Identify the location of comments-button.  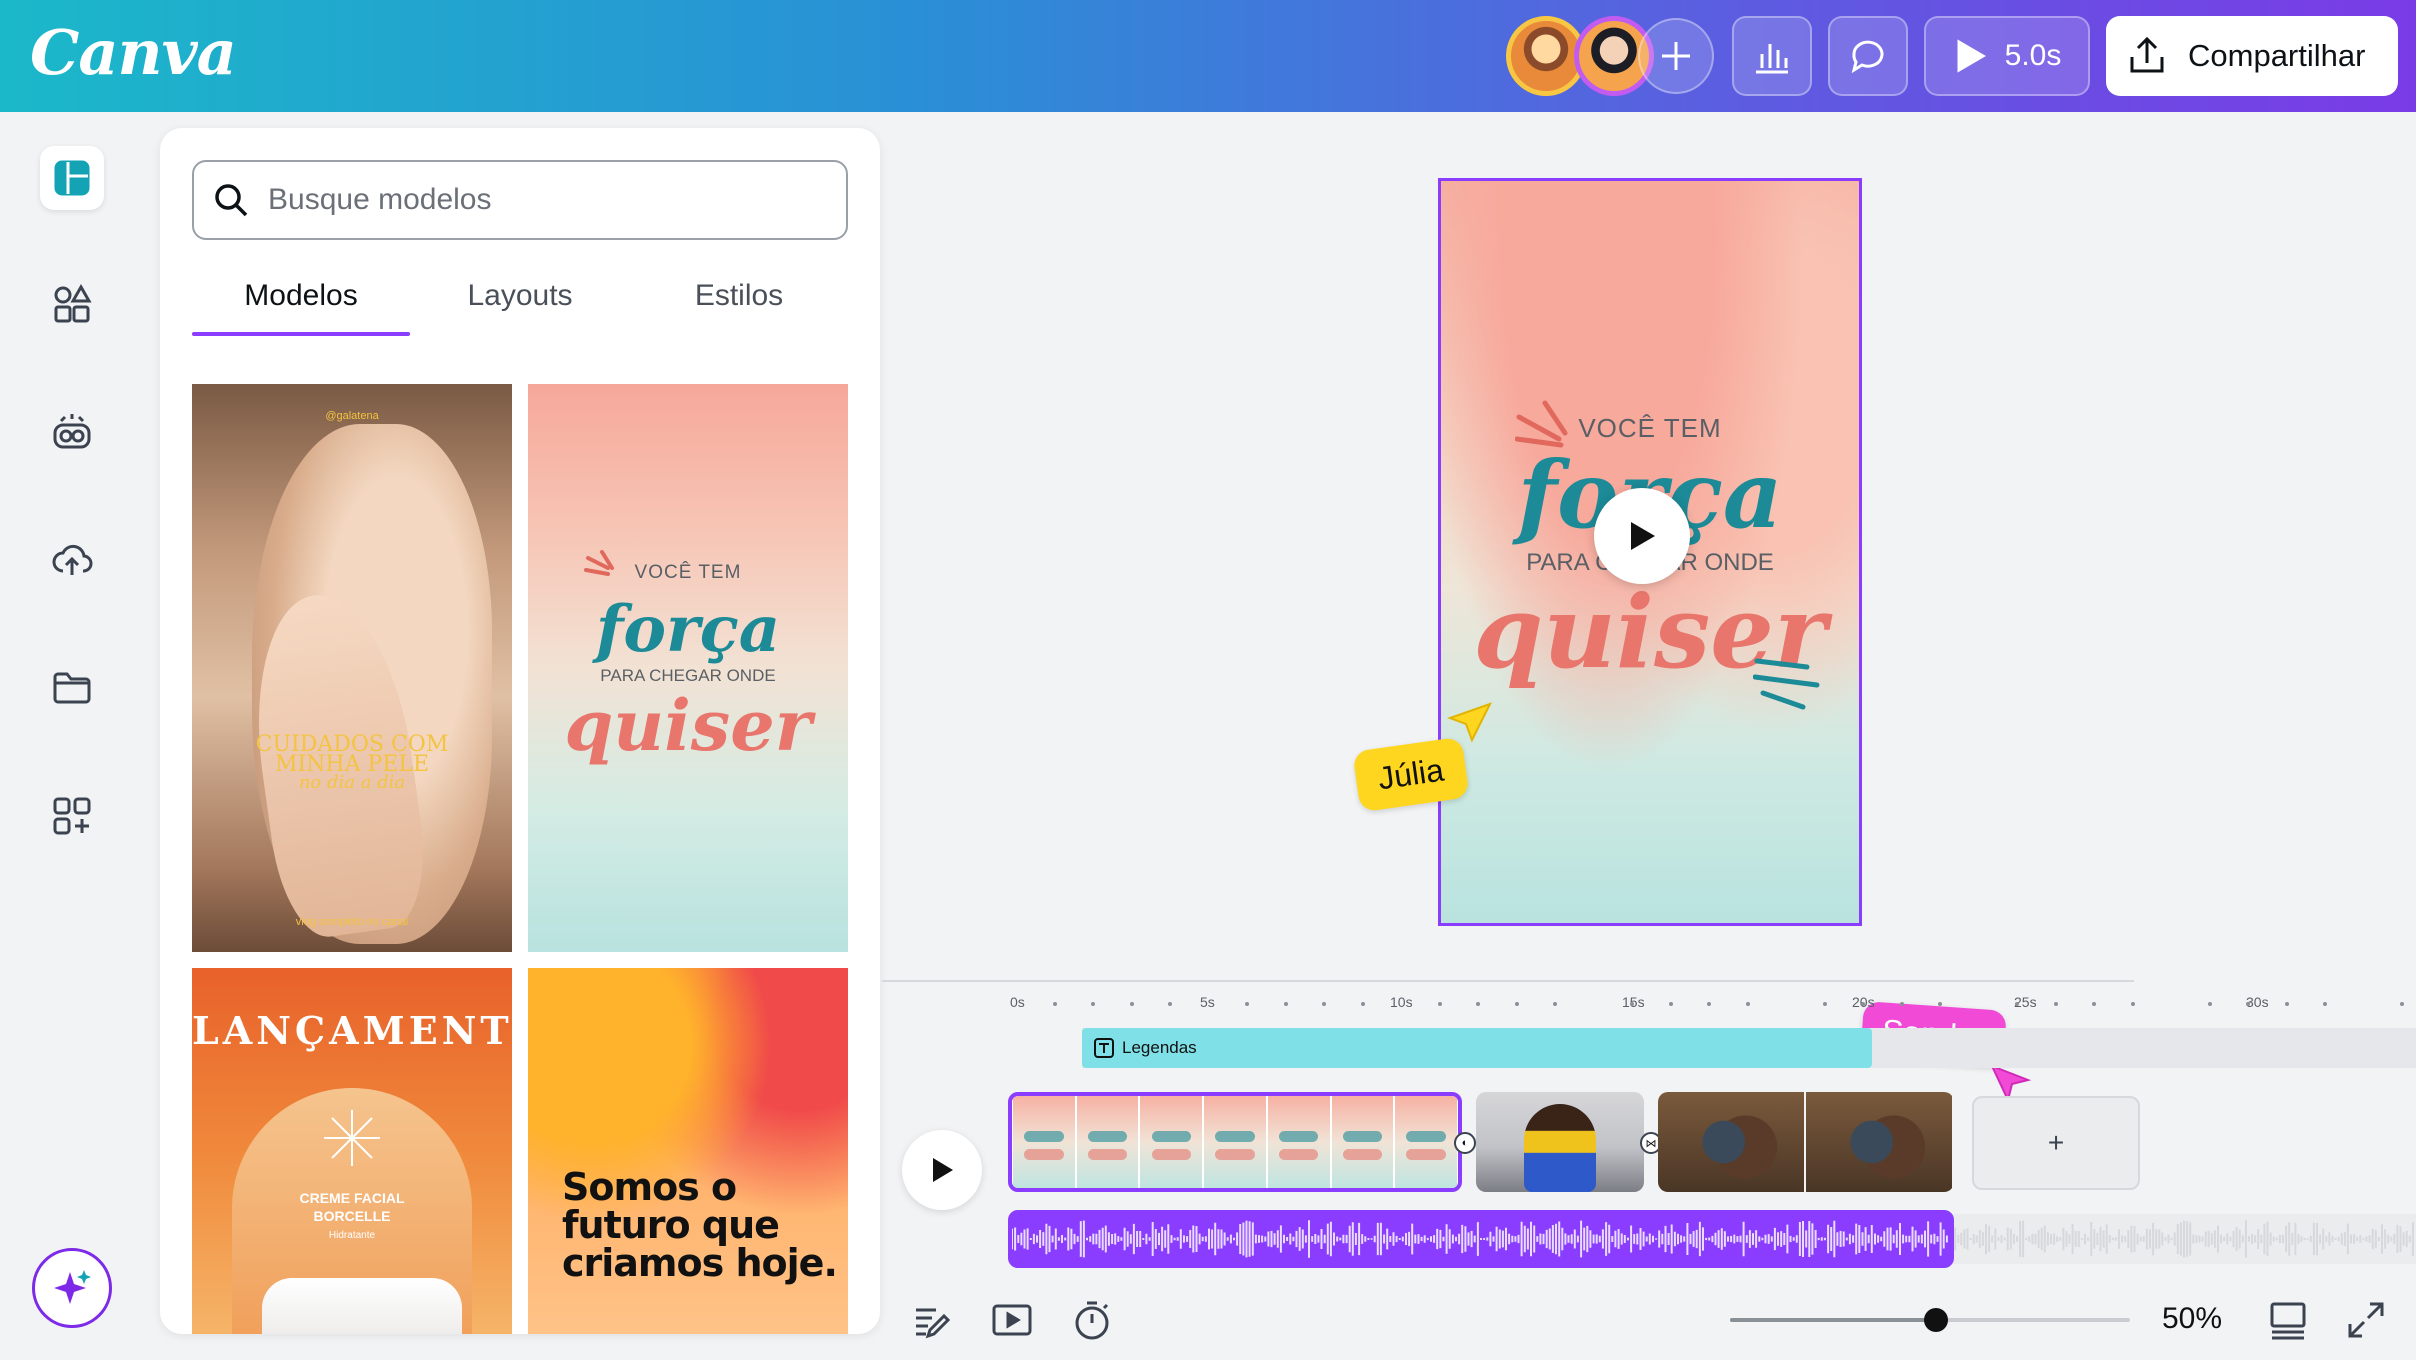
(1868, 56).